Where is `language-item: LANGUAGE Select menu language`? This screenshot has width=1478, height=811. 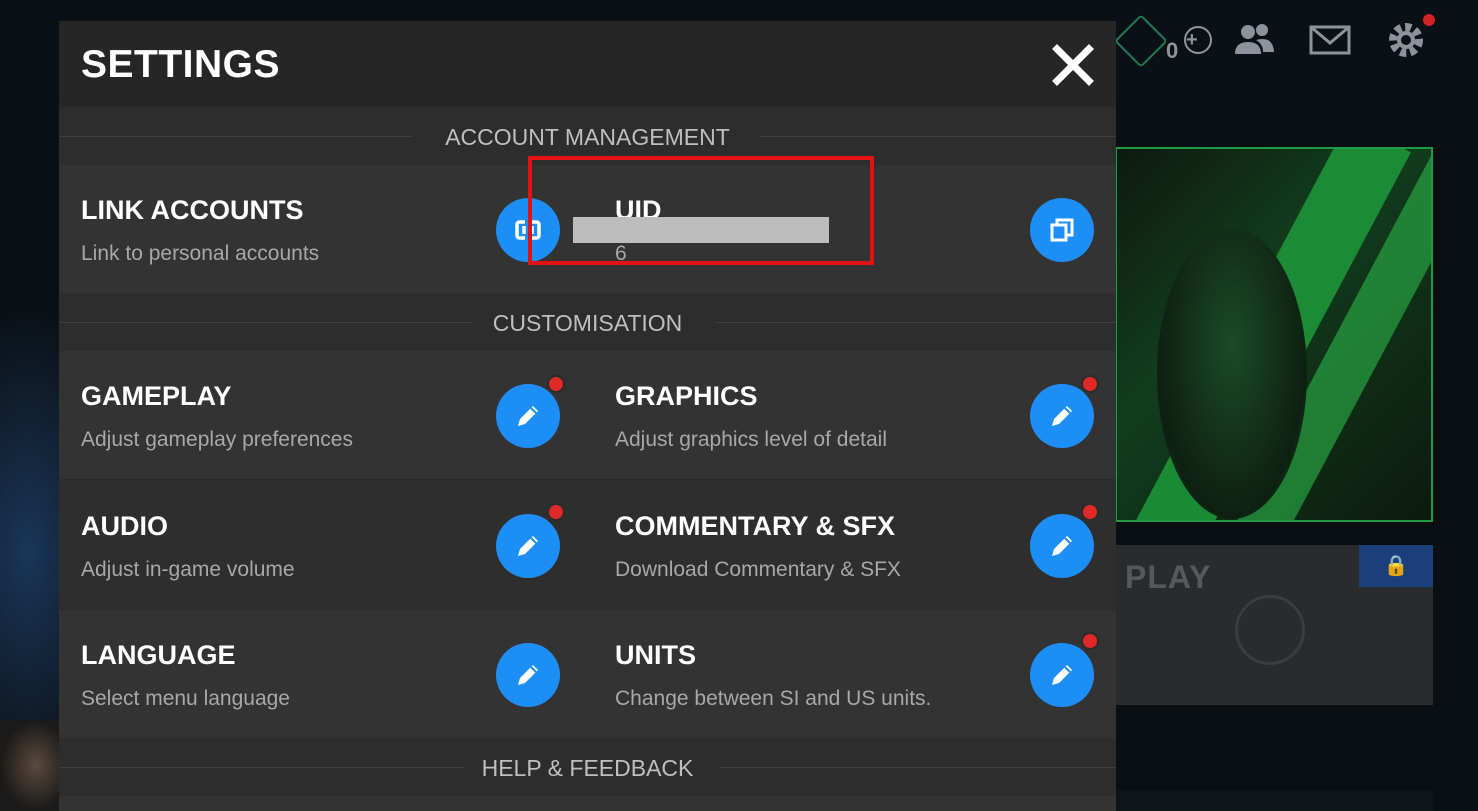 language-item: LANGUAGE Select menu language is located at coordinates (324, 674).